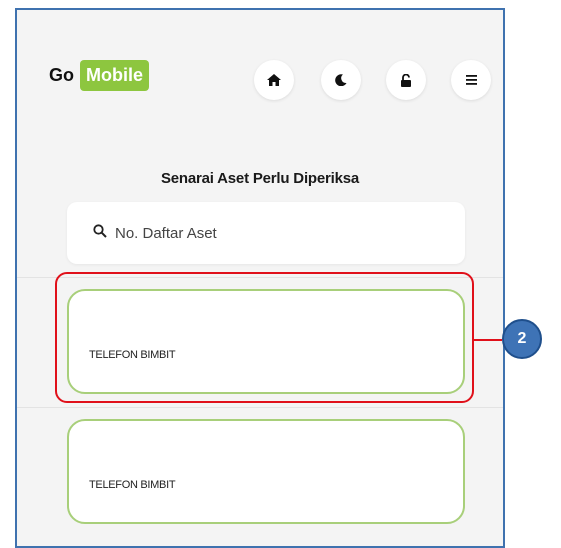 This screenshot has width=561, height=548. I want to click on search-input, so click(265, 233).